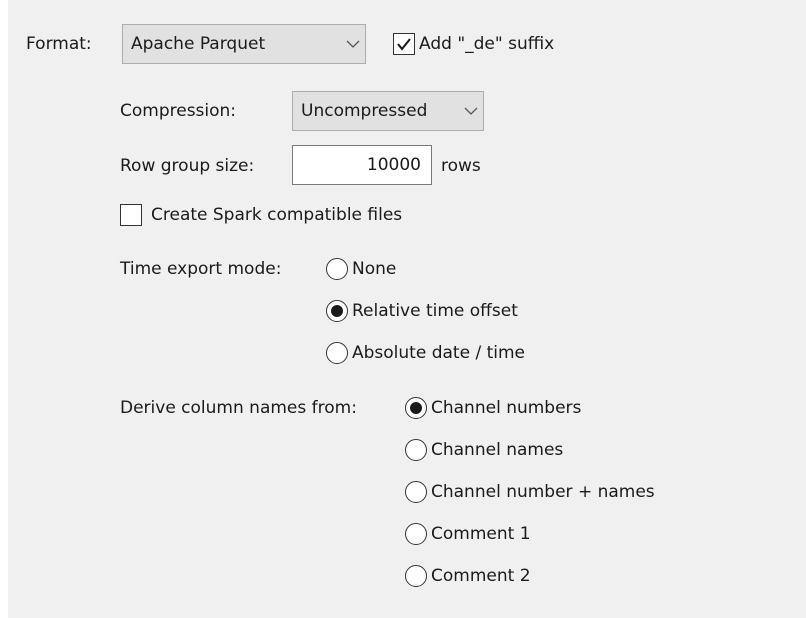  What do you see at coordinates (276, 215) in the screenshot?
I see `spark-compatible-label: Create Spark compatible files` at bounding box center [276, 215].